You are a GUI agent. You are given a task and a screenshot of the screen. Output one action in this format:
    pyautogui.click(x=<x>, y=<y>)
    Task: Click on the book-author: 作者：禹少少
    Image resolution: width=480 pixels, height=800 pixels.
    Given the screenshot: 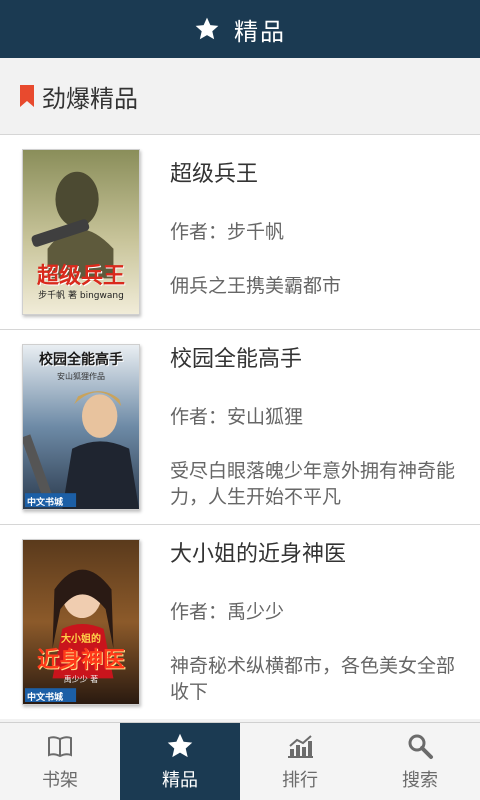 What is the action you would take?
    pyautogui.click(x=227, y=612)
    